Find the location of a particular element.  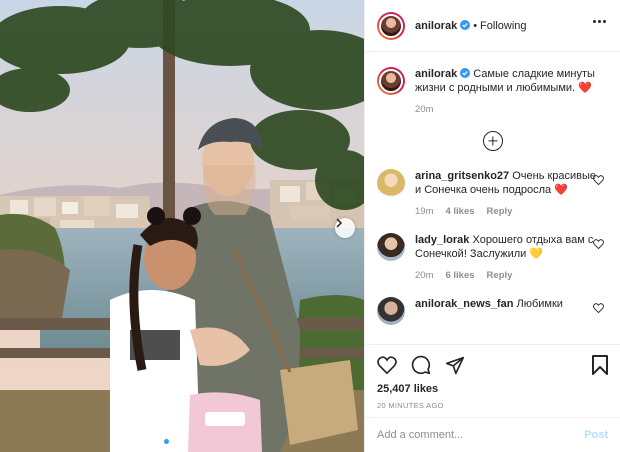

plus-circle-icon is located at coordinates (492, 141).